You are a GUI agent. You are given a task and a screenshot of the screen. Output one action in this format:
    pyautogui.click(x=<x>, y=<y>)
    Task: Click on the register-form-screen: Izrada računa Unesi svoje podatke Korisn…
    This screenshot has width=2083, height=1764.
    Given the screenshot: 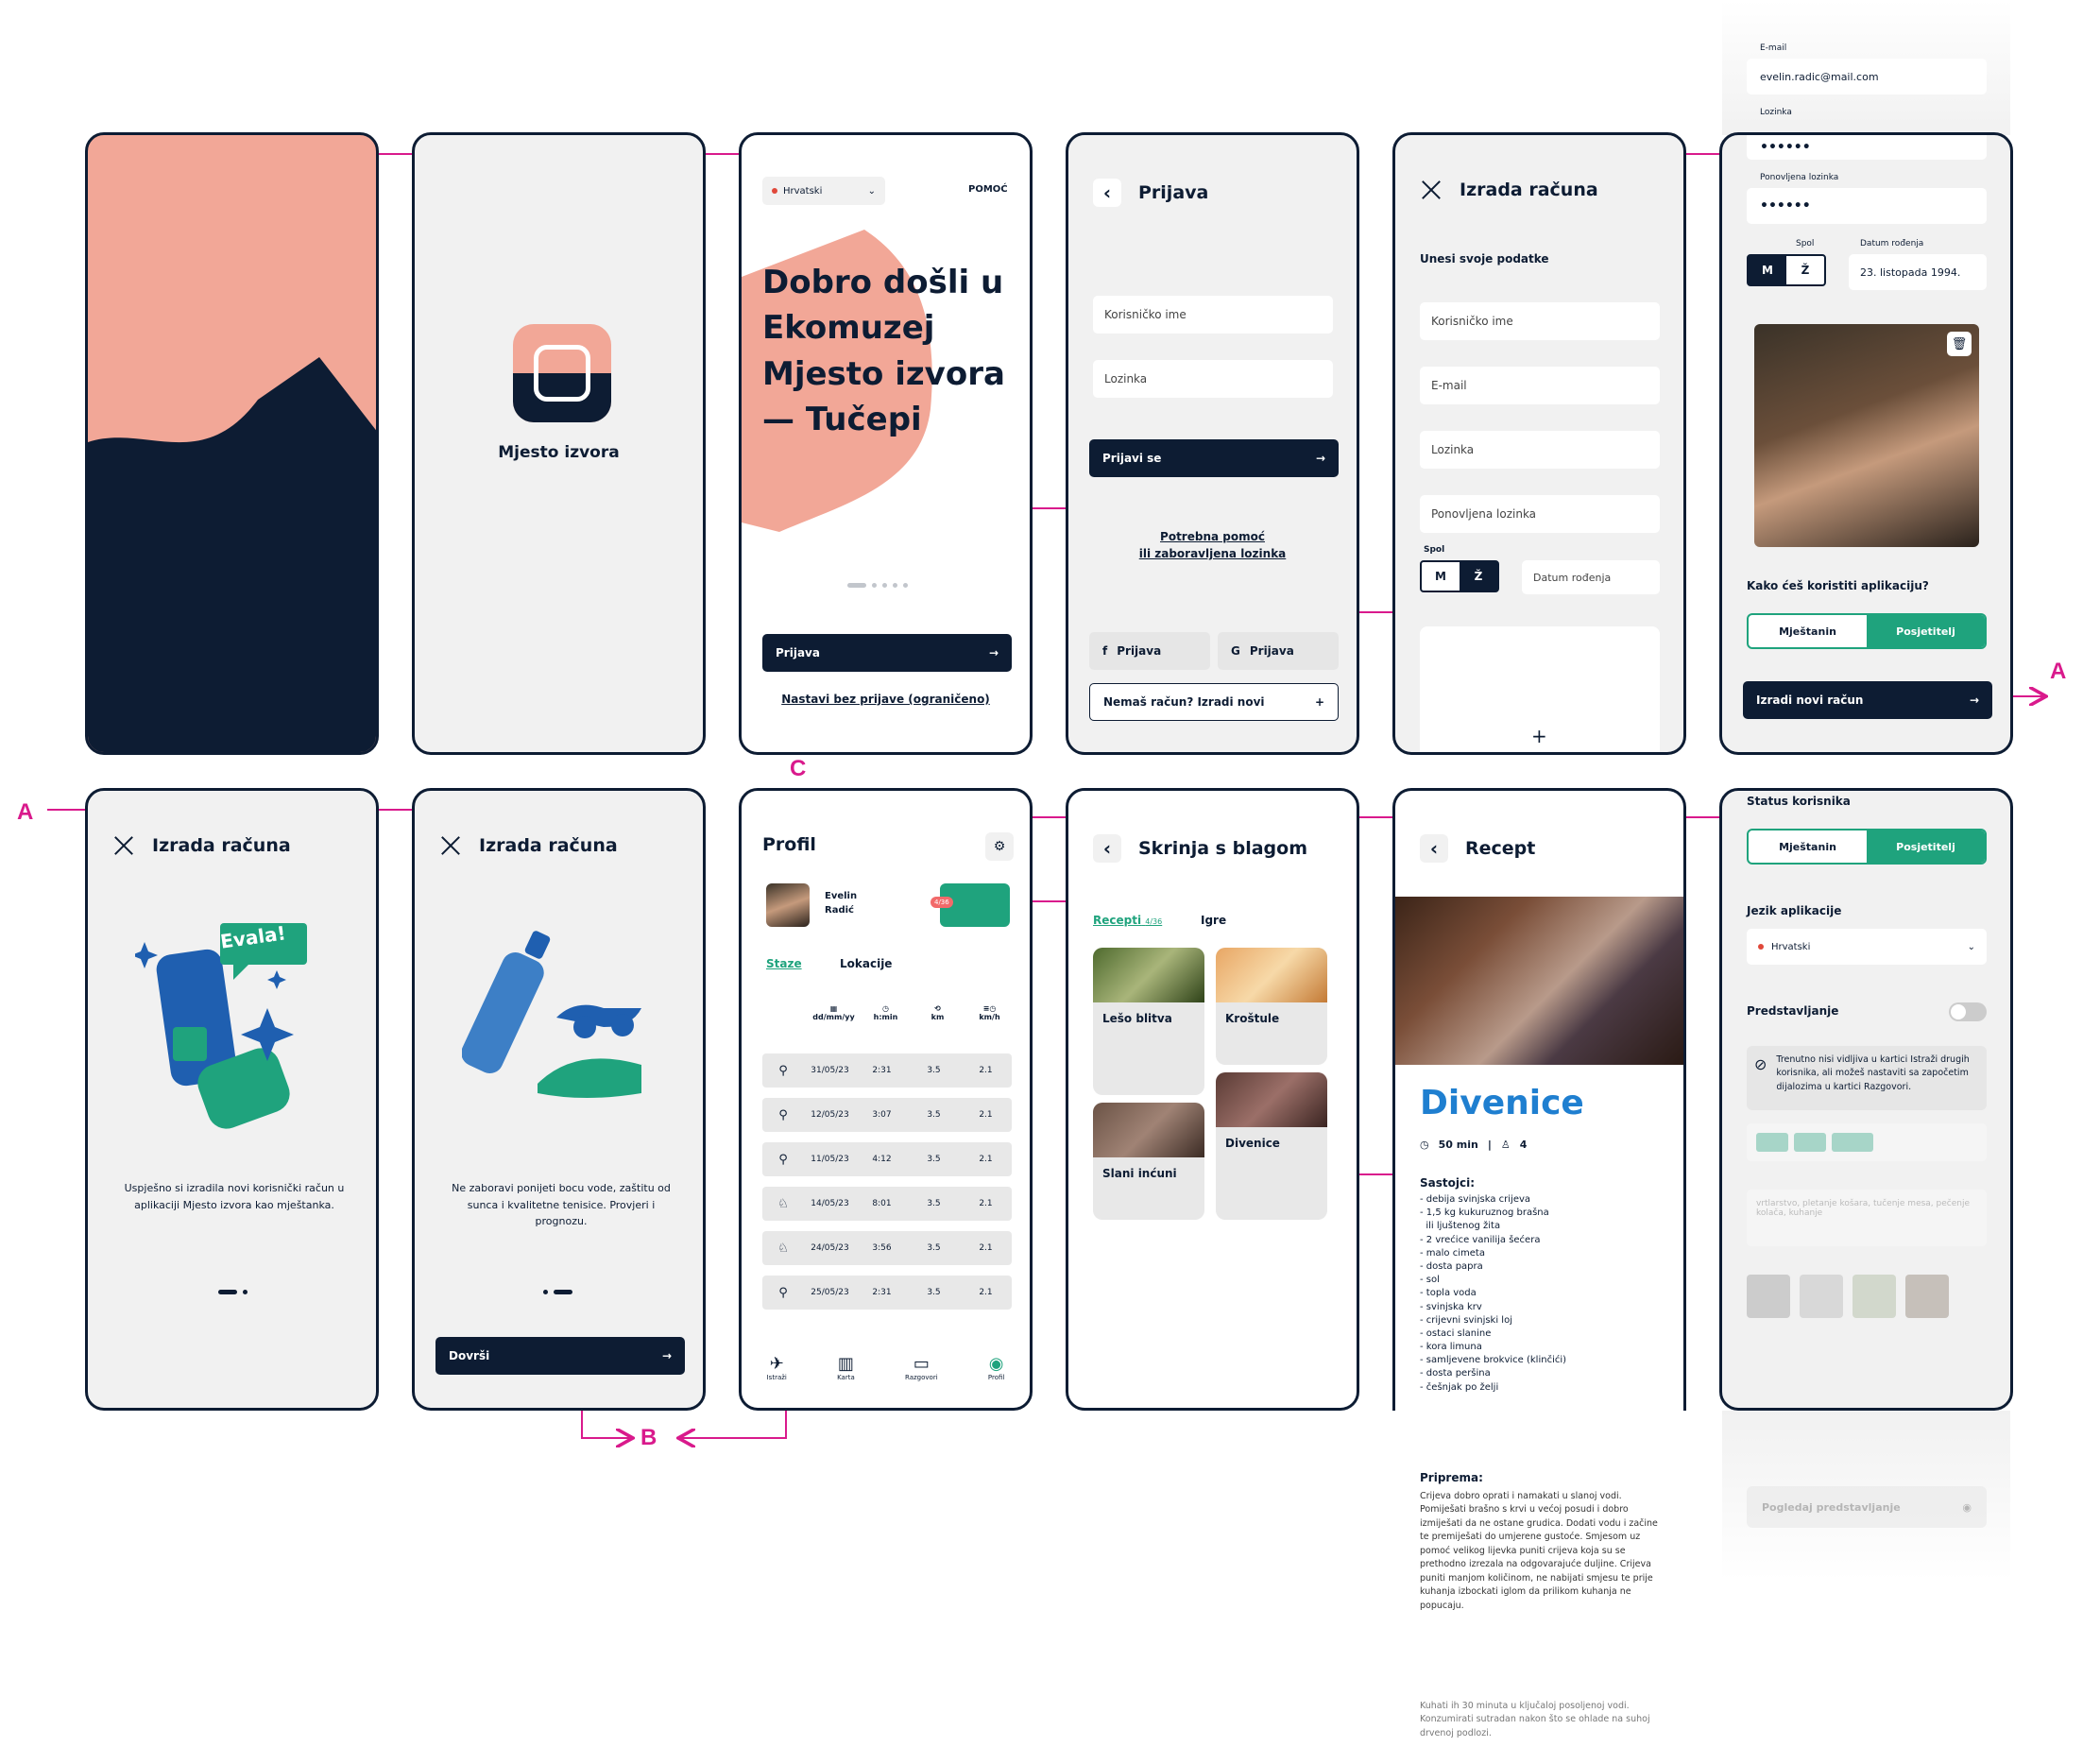 What is the action you would take?
    pyautogui.click(x=1539, y=443)
    